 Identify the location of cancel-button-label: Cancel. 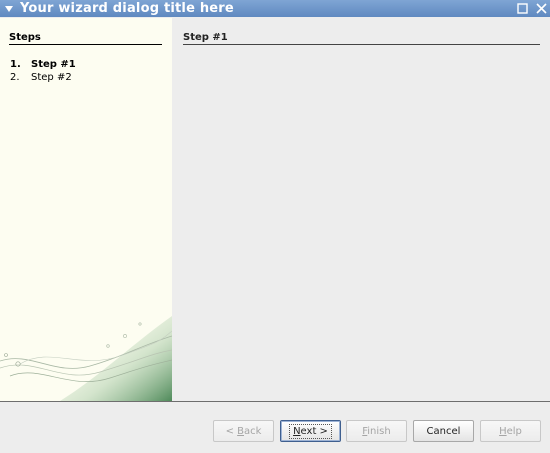
(443, 431).